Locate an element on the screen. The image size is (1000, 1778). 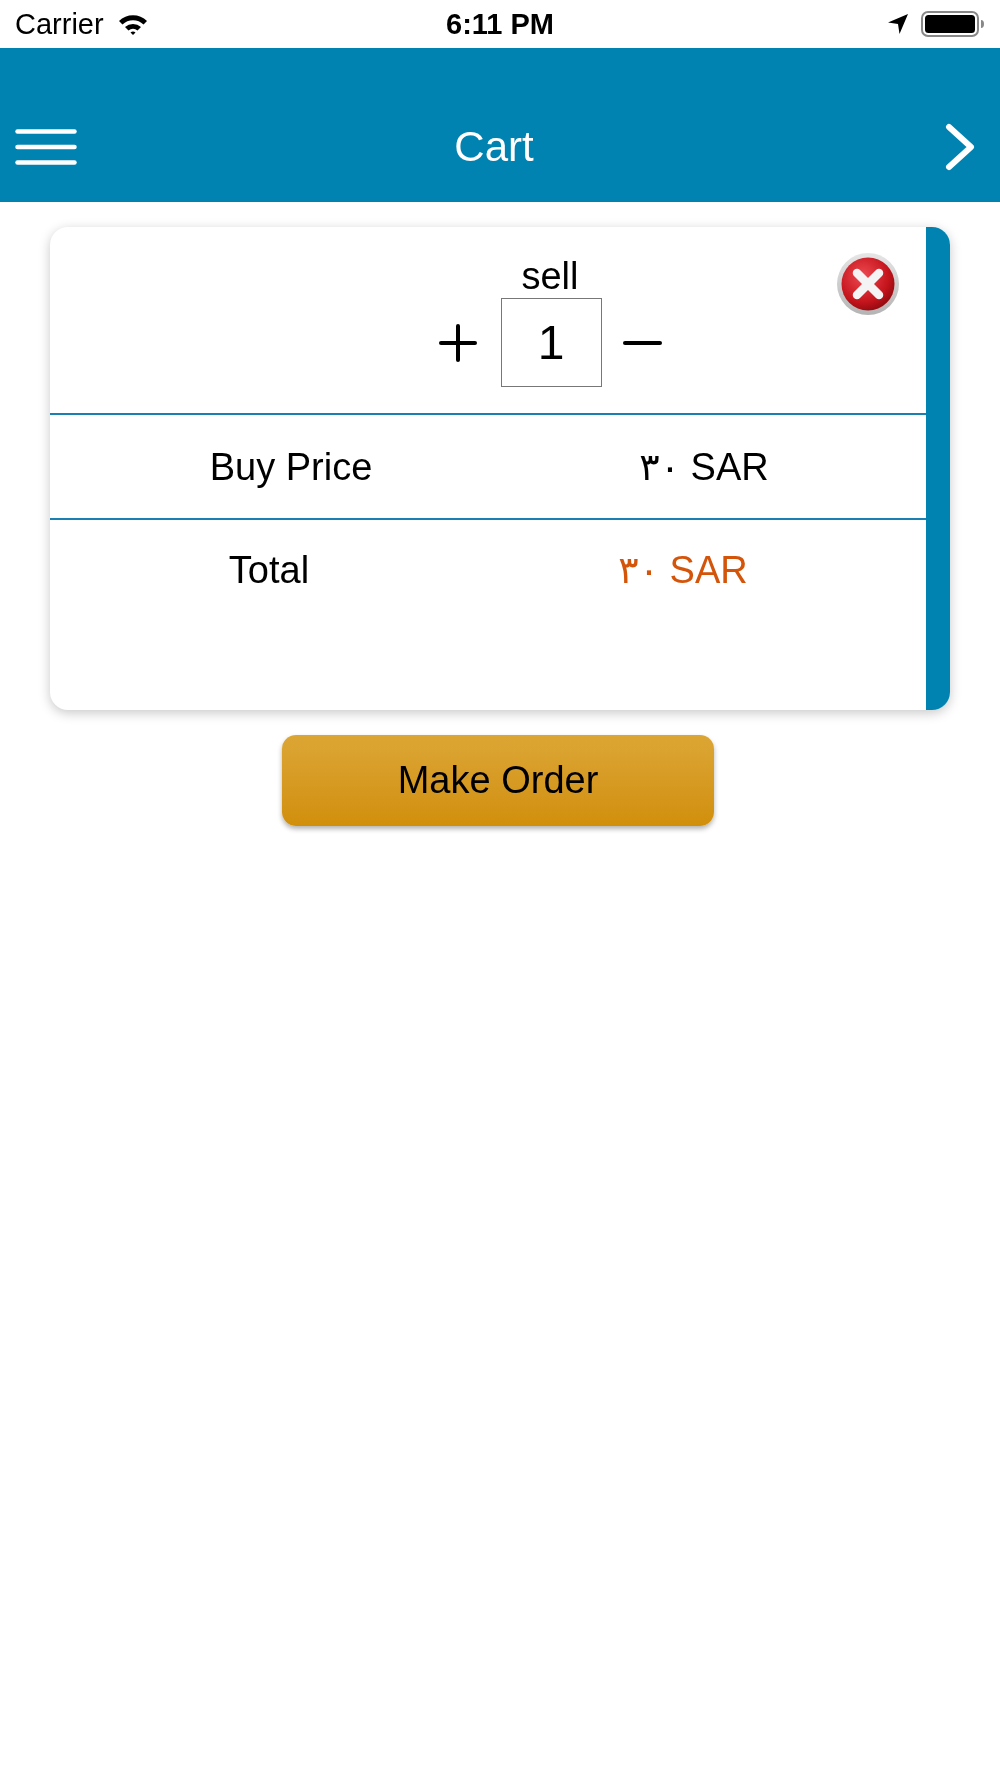
remove-item-button is located at coordinates (868, 284).